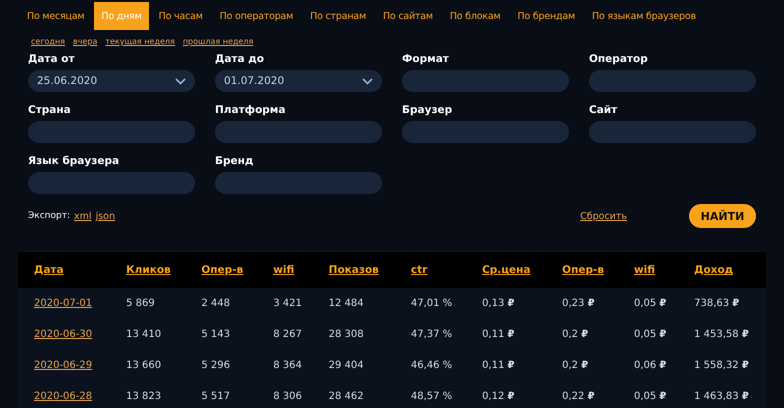 This screenshot has height=408, width=784. I want to click on table-cell: 0,13 ₽, so click(506, 303).